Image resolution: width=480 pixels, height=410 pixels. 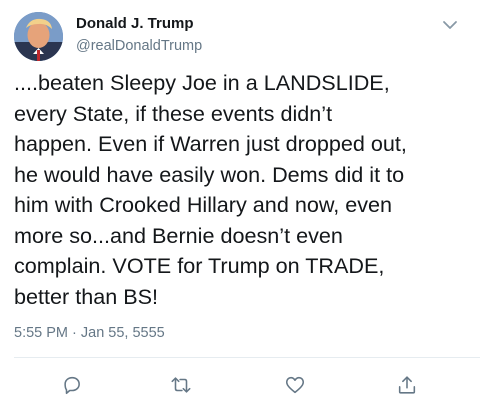 I want to click on reply-icon, so click(x=72, y=385).